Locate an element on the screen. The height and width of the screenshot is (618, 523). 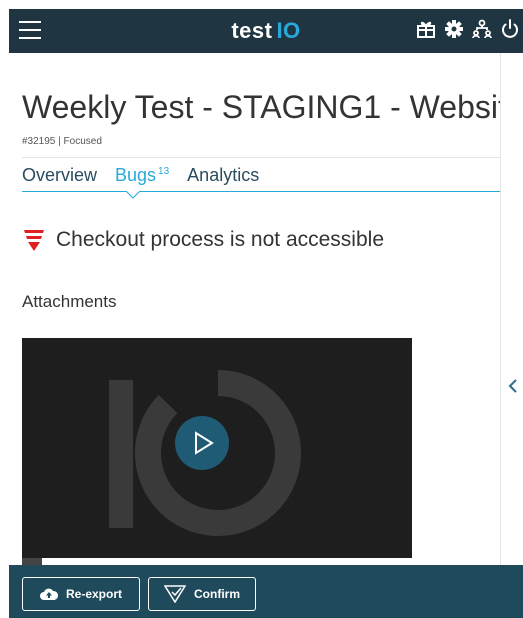
confirm-bug-icon is located at coordinates (175, 594).